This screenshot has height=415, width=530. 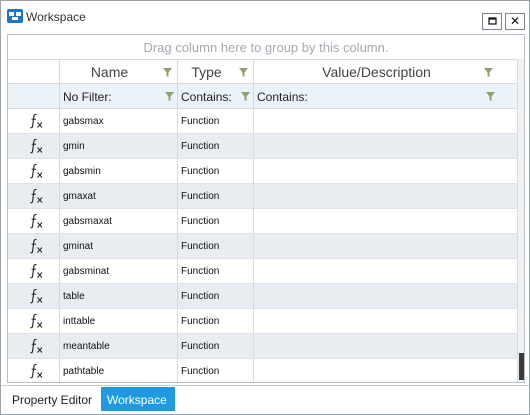 What do you see at coordinates (56, 17) in the screenshot?
I see `window-title: Workspace` at bounding box center [56, 17].